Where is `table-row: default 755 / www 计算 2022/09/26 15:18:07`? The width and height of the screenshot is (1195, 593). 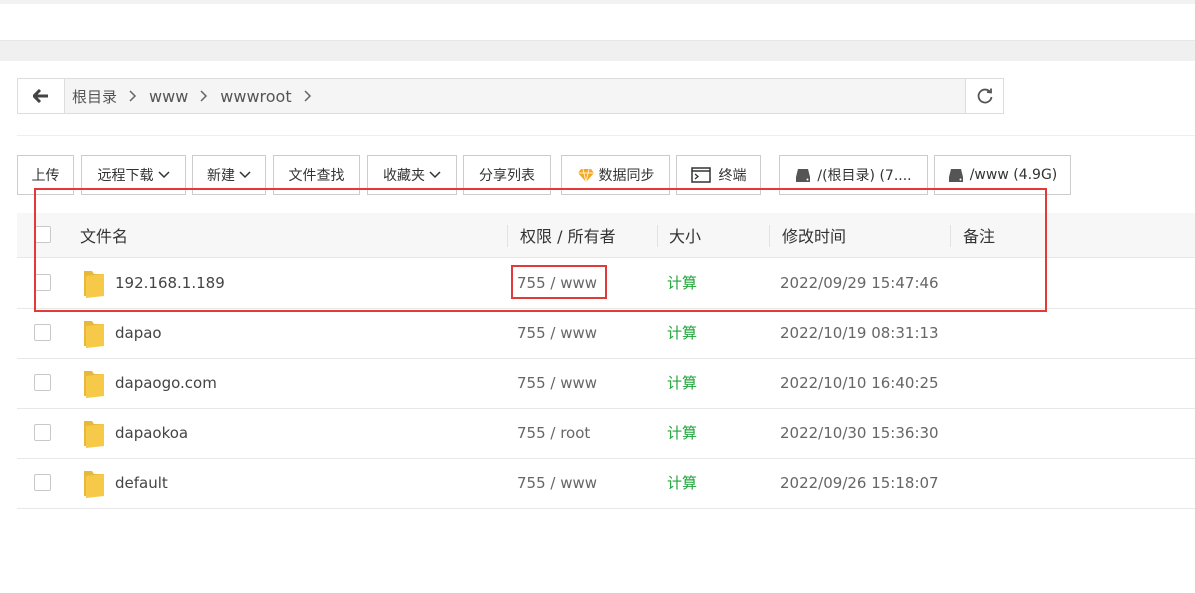
table-row: default 755 / www 计算 2022/09/26 15:18:07 is located at coordinates (606, 483).